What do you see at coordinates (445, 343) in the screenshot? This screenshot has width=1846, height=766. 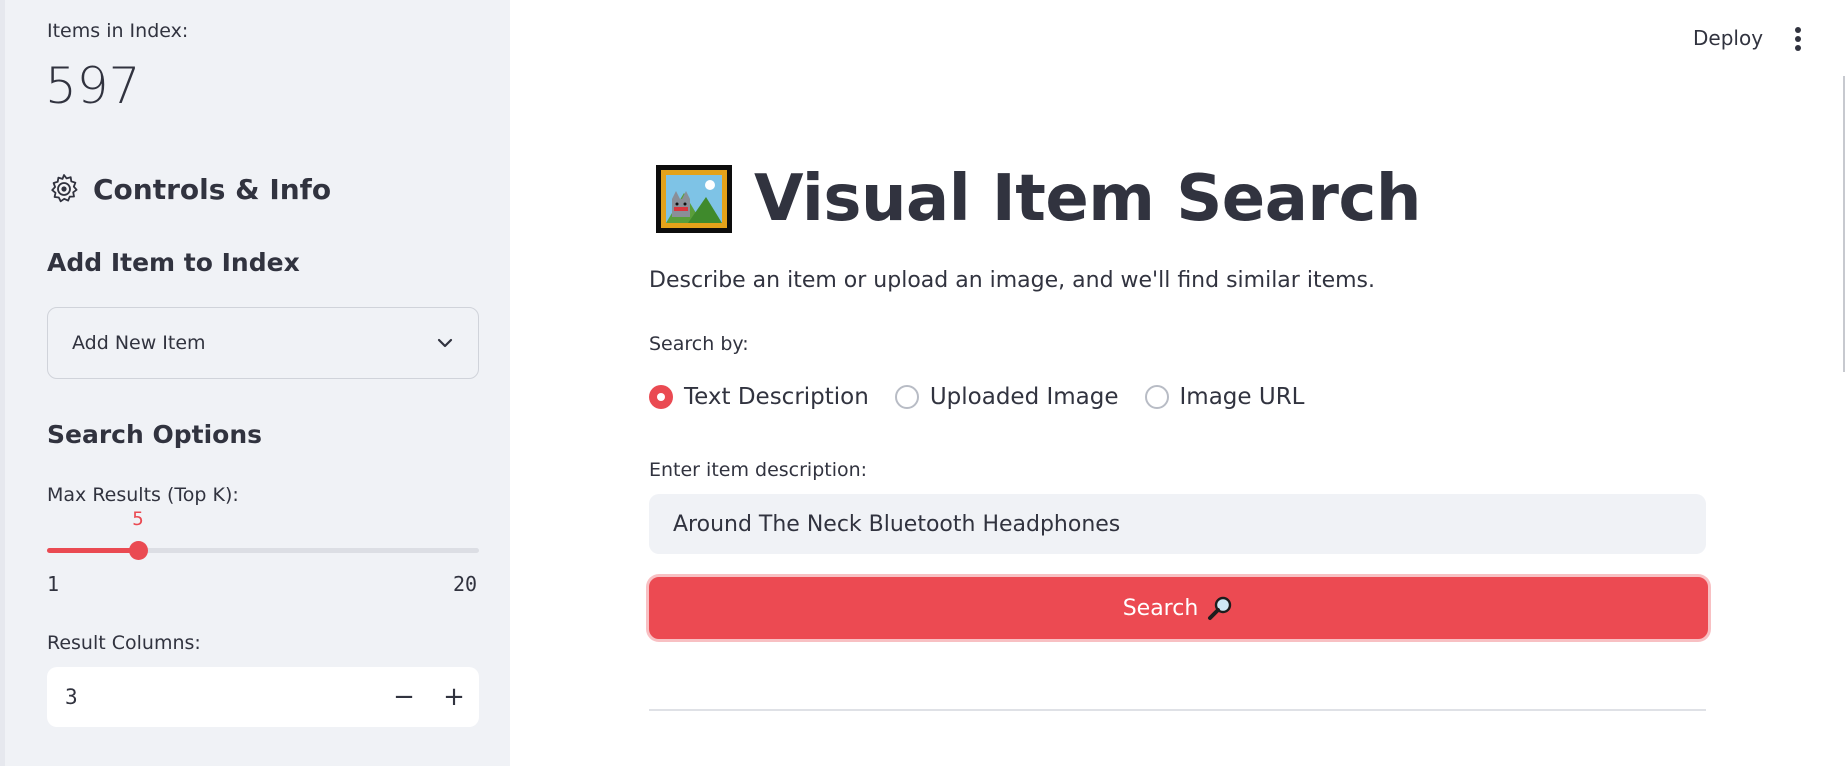 I see `chevron-down-icon` at bounding box center [445, 343].